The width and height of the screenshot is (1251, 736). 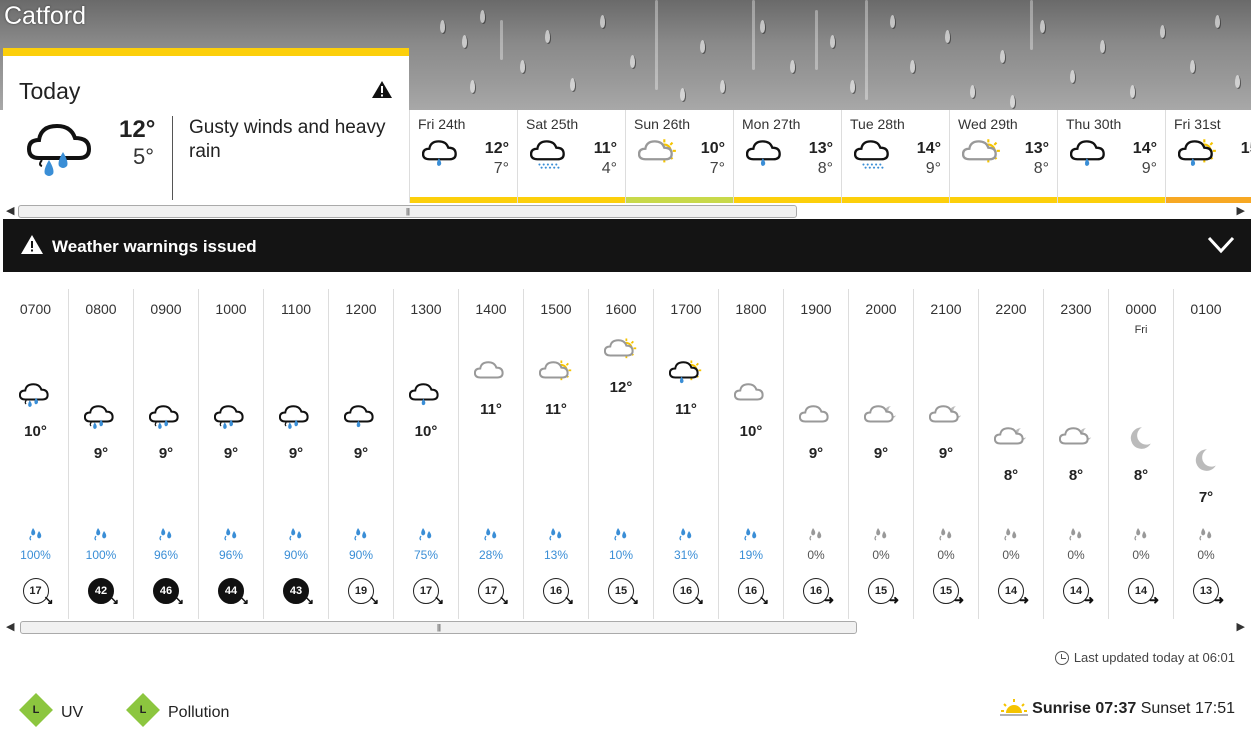 I want to click on heavy-rain-icon, so click(x=100, y=419).